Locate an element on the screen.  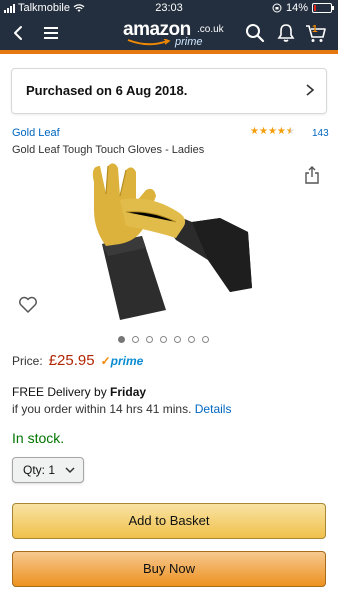
prime-check-icon: ✓ is located at coordinates (105, 361).